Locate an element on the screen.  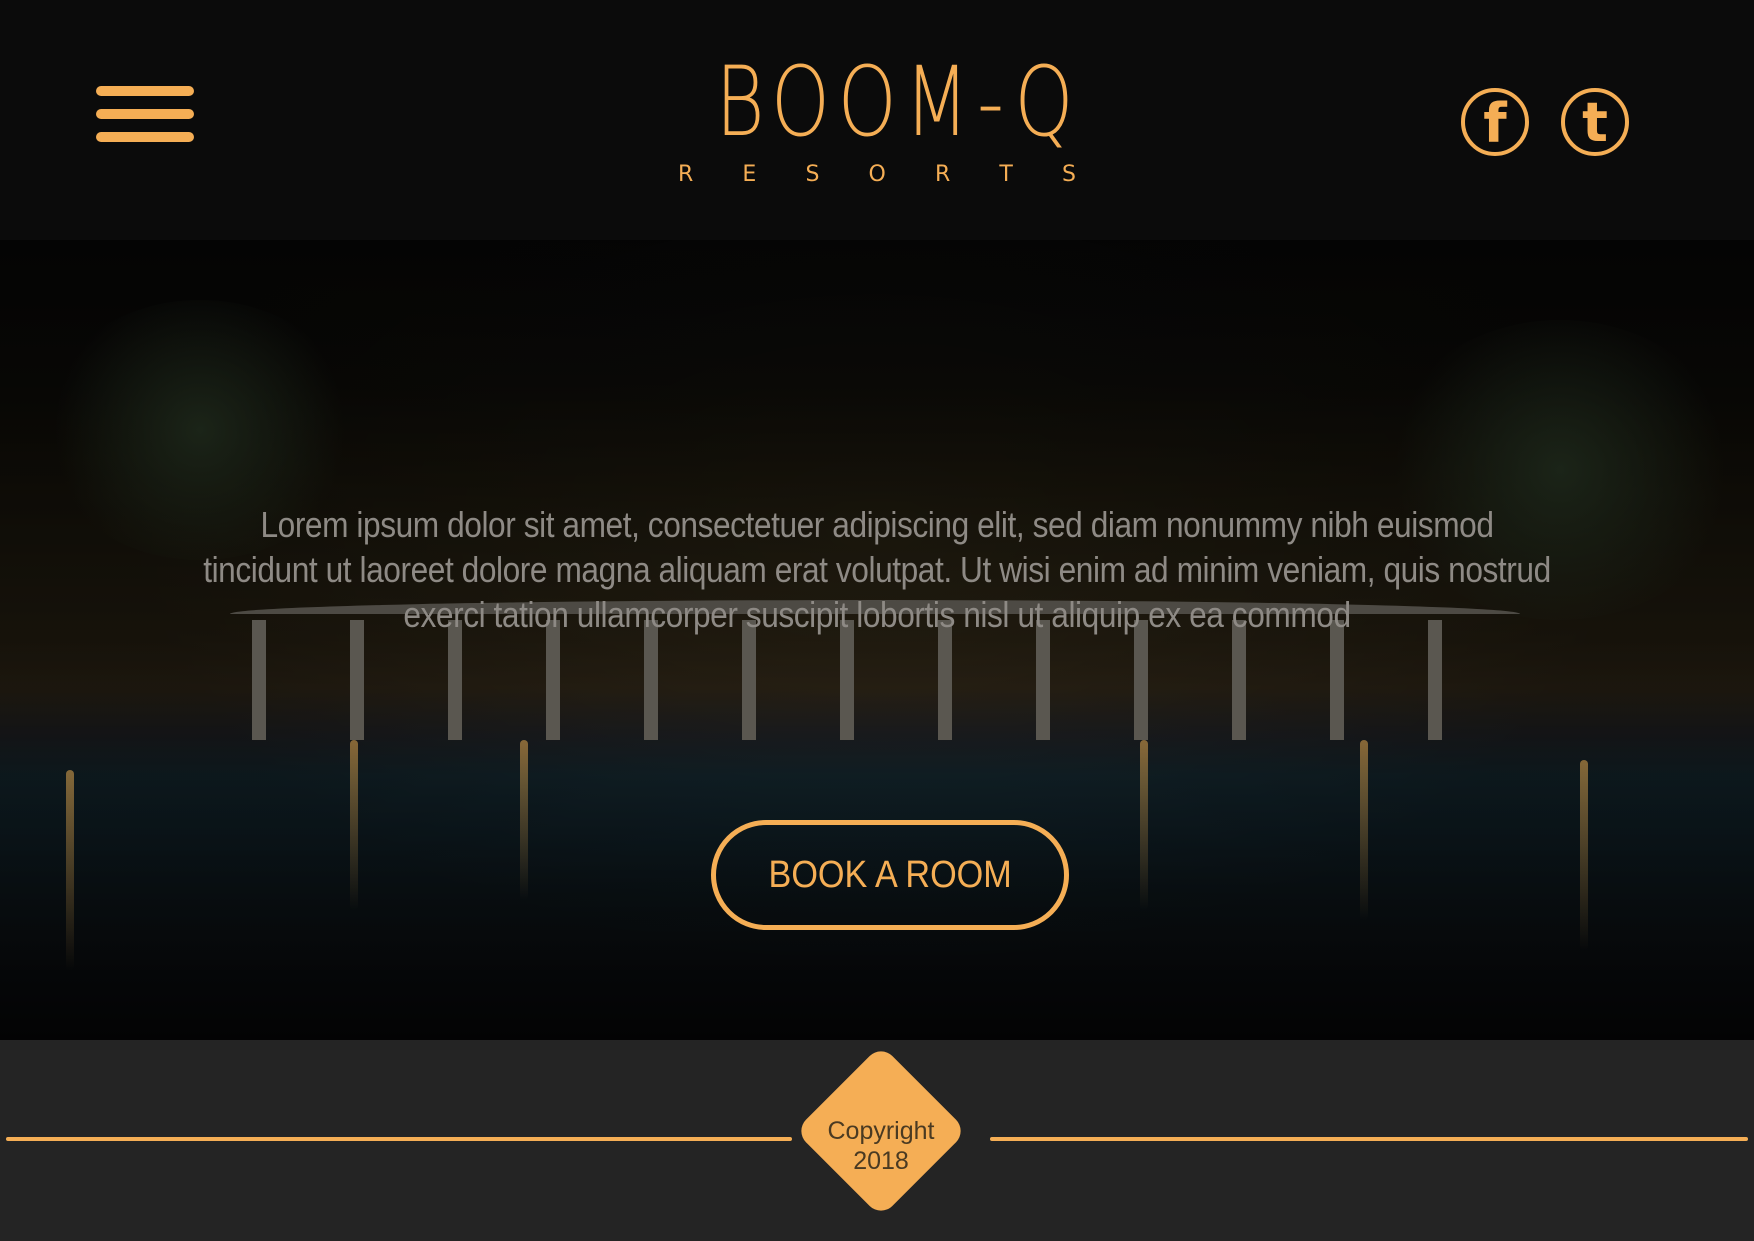
facebook-glyph: f is located at coordinates (1495, 123).